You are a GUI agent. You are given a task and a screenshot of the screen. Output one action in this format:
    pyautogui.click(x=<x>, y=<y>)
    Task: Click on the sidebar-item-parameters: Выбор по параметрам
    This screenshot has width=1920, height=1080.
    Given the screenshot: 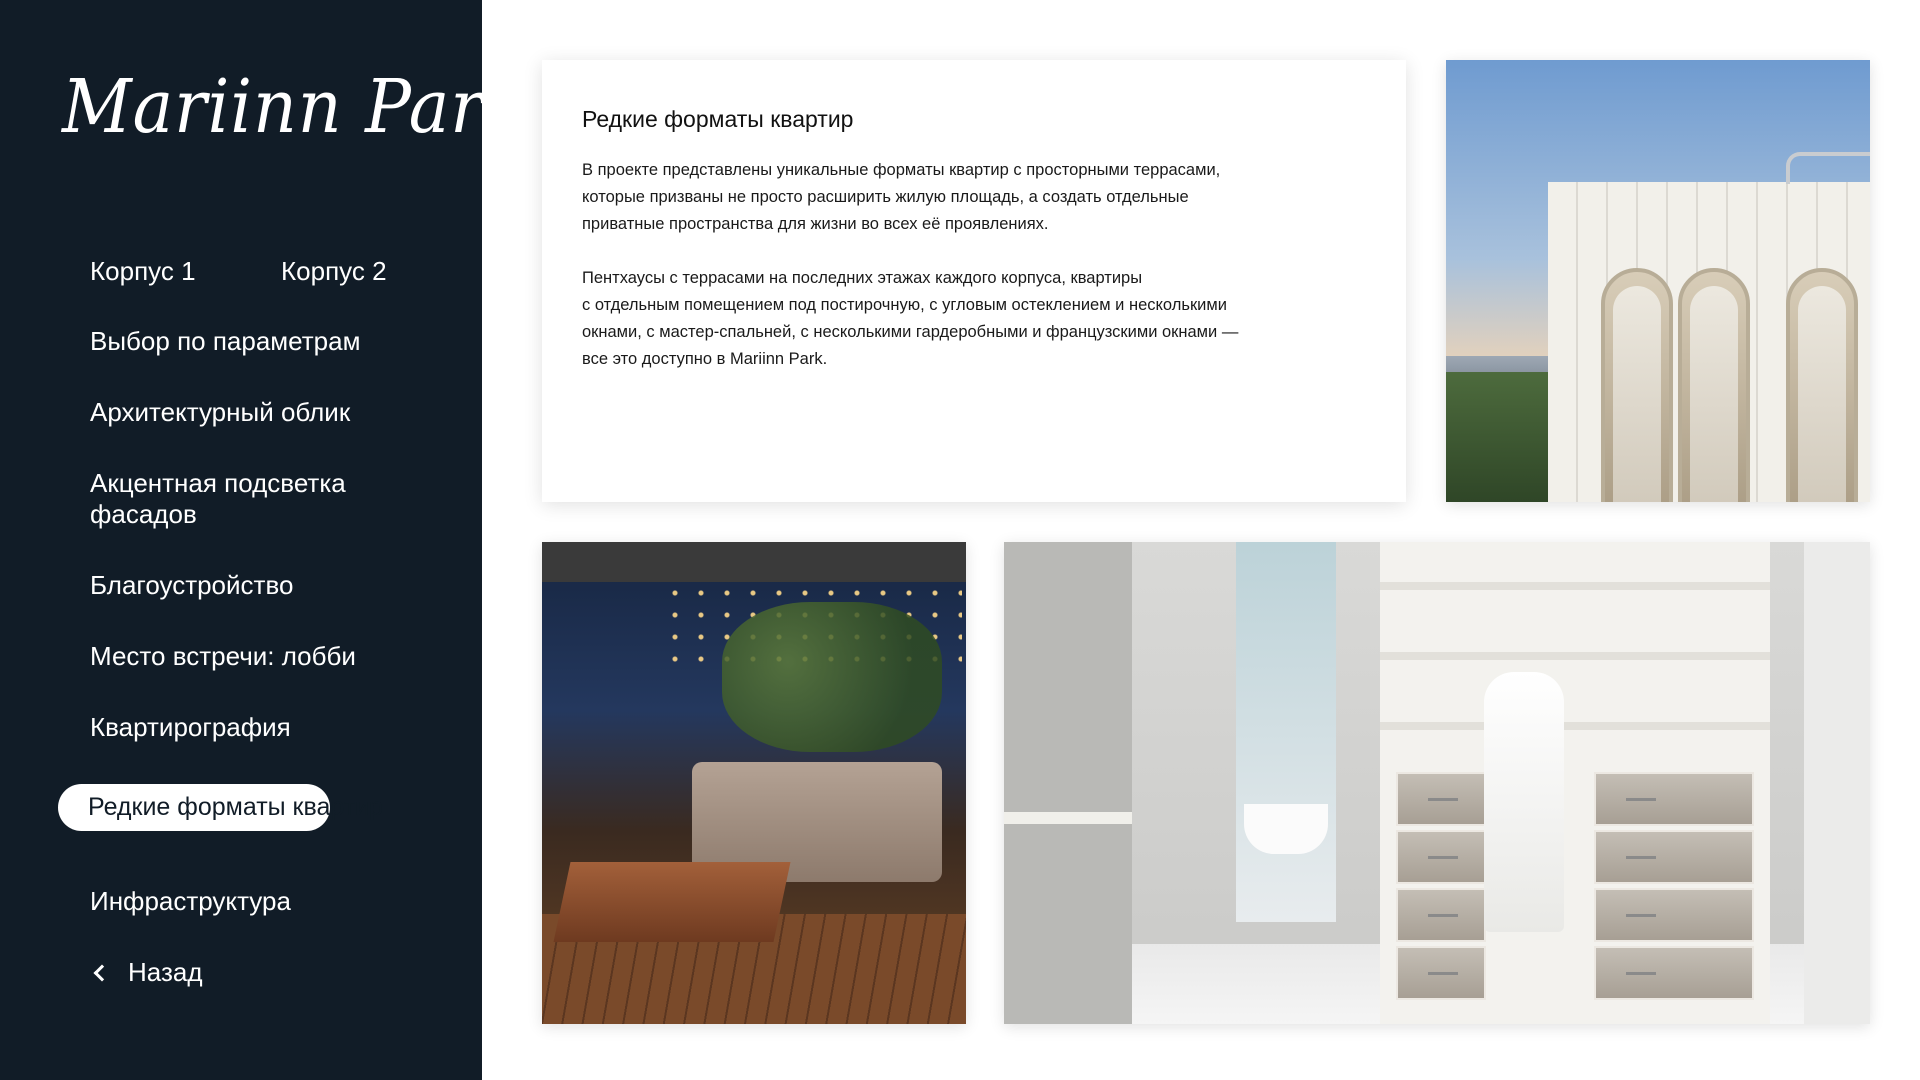 What is the action you would take?
    pyautogui.click(x=225, y=341)
    